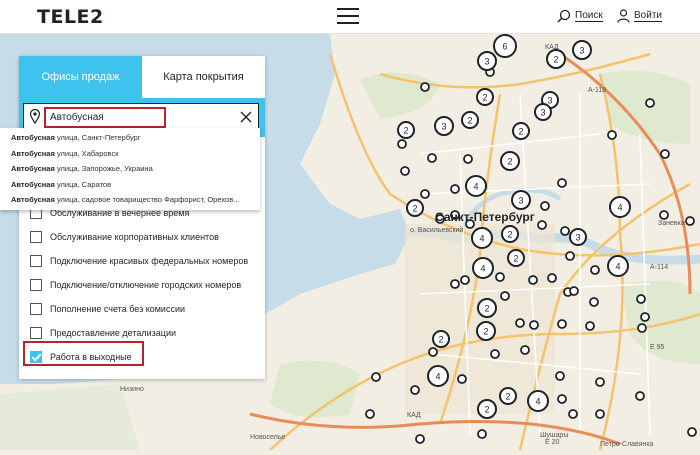 This screenshot has height=455, width=700. What do you see at coordinates (580, 16) in the screenshot?
I see `search-link: Поиск` at bounding box center [580, 16].